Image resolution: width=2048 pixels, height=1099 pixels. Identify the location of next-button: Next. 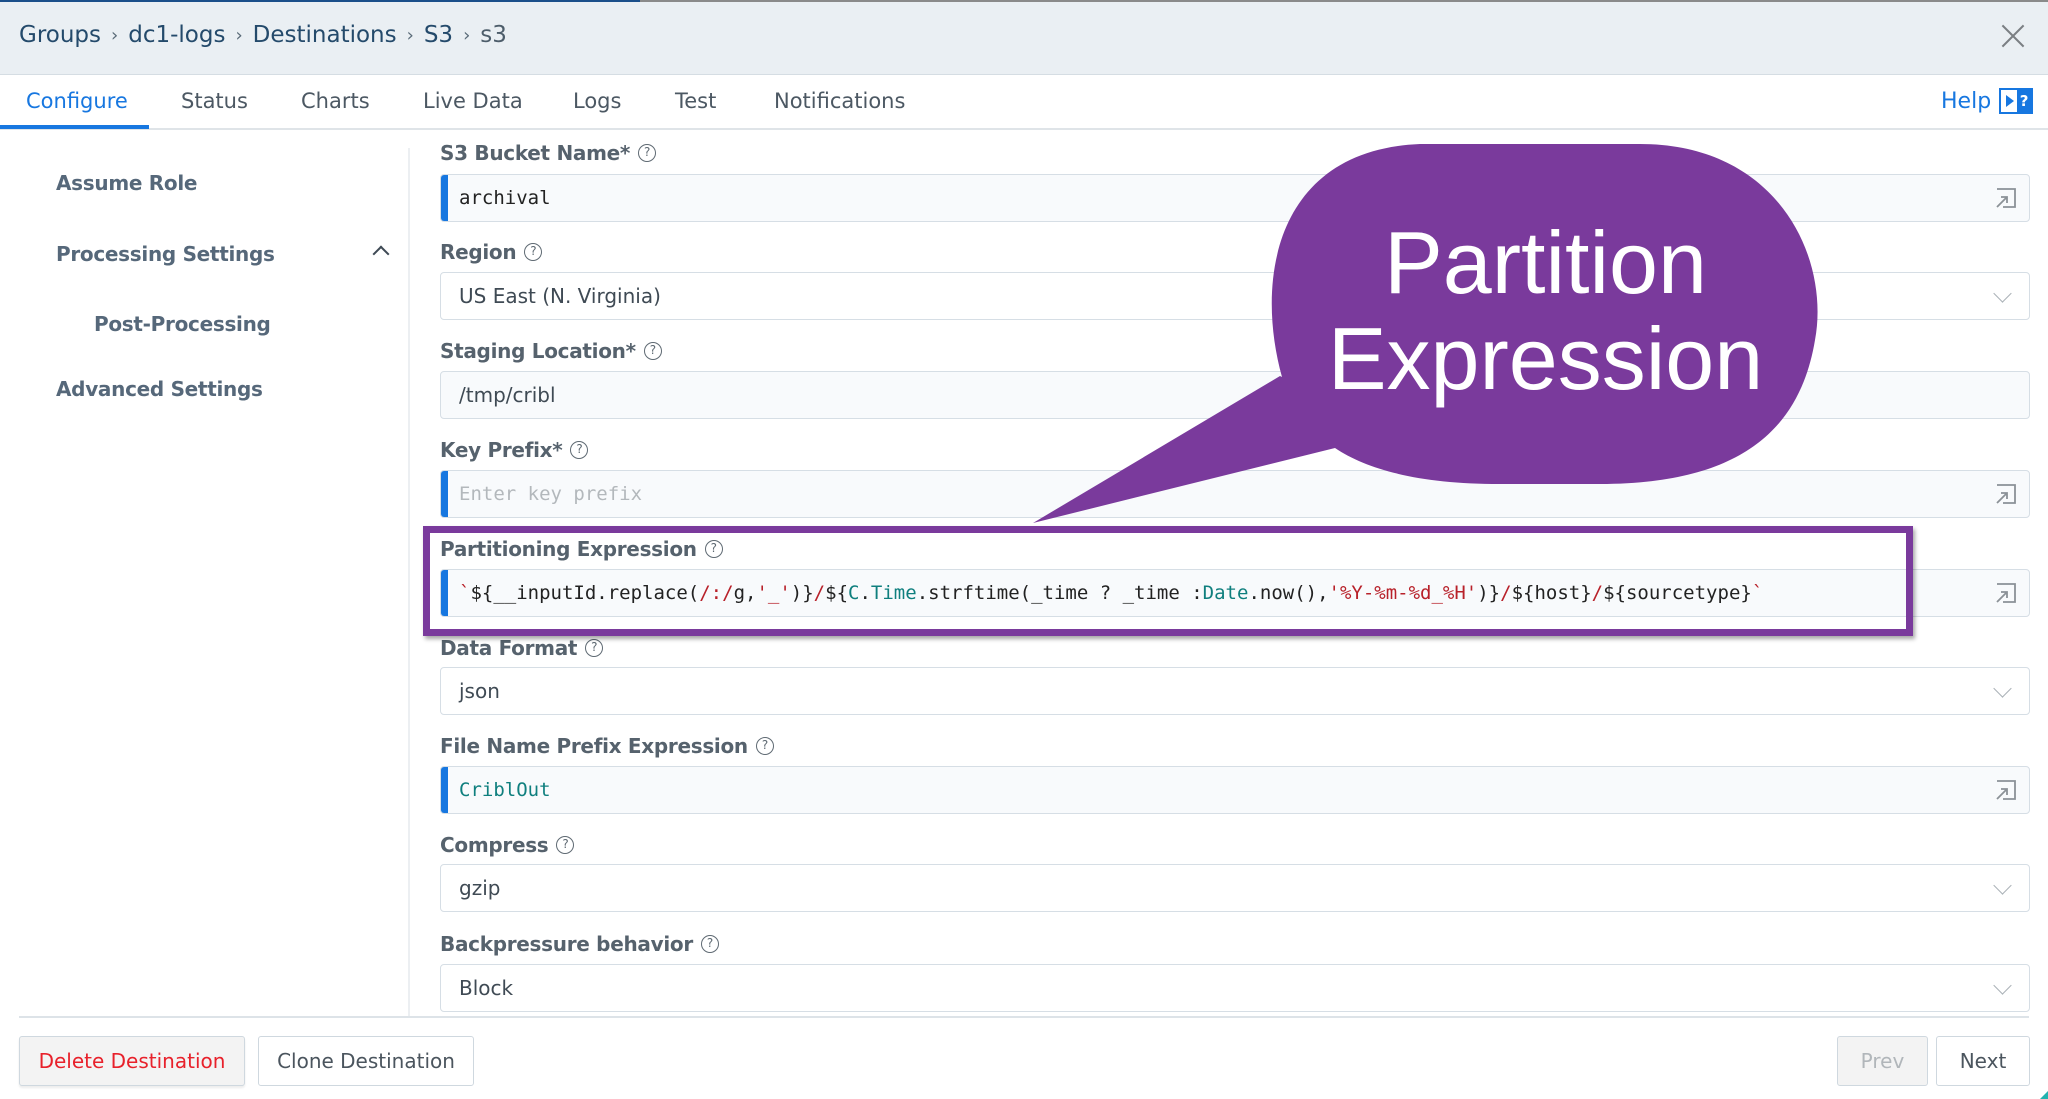
(1983, 1061).